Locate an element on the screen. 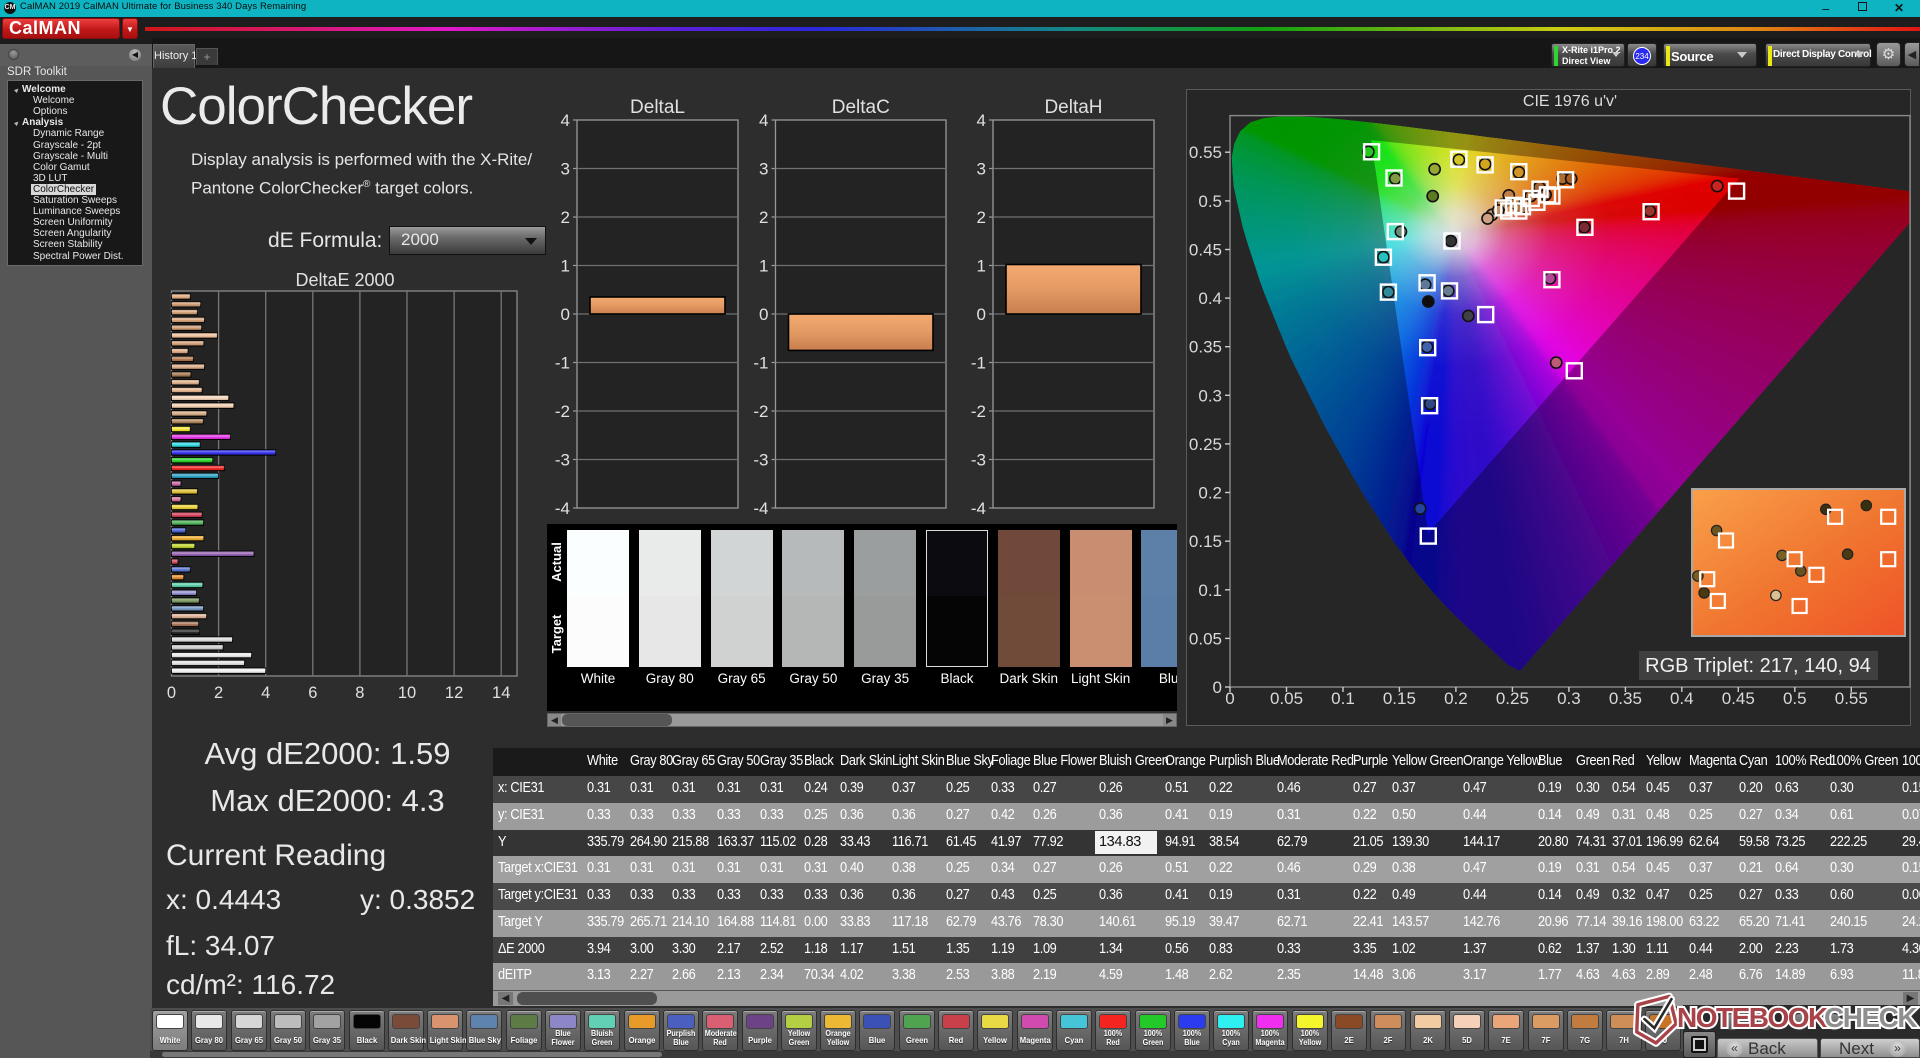 This screenshot has height=1058, width=1920. svg-text: NOTEBOOK is located at coordinates (1752, 1017).